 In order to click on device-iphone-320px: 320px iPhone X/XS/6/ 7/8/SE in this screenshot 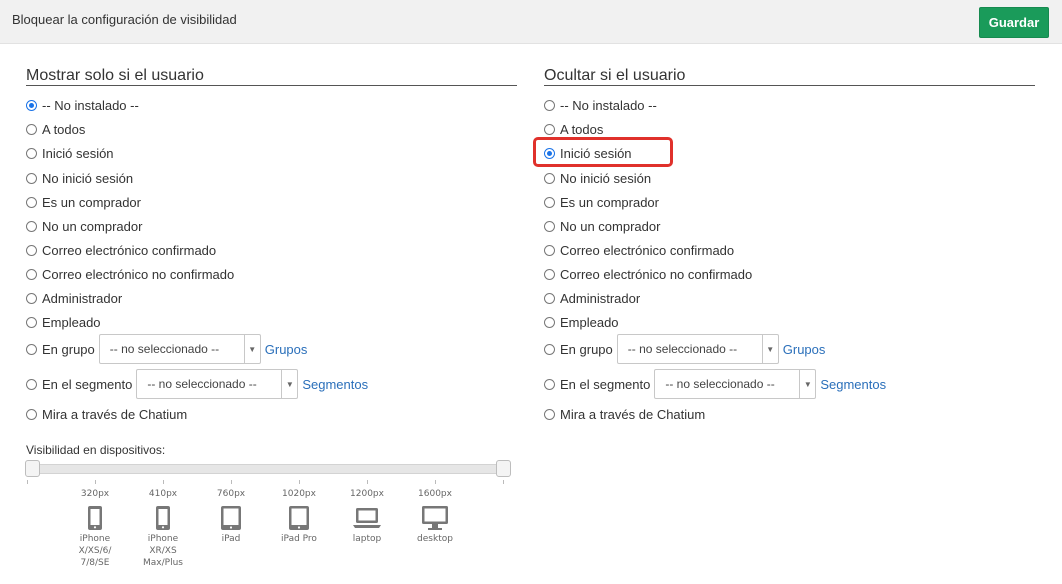, I will do `click(95, 528)`.